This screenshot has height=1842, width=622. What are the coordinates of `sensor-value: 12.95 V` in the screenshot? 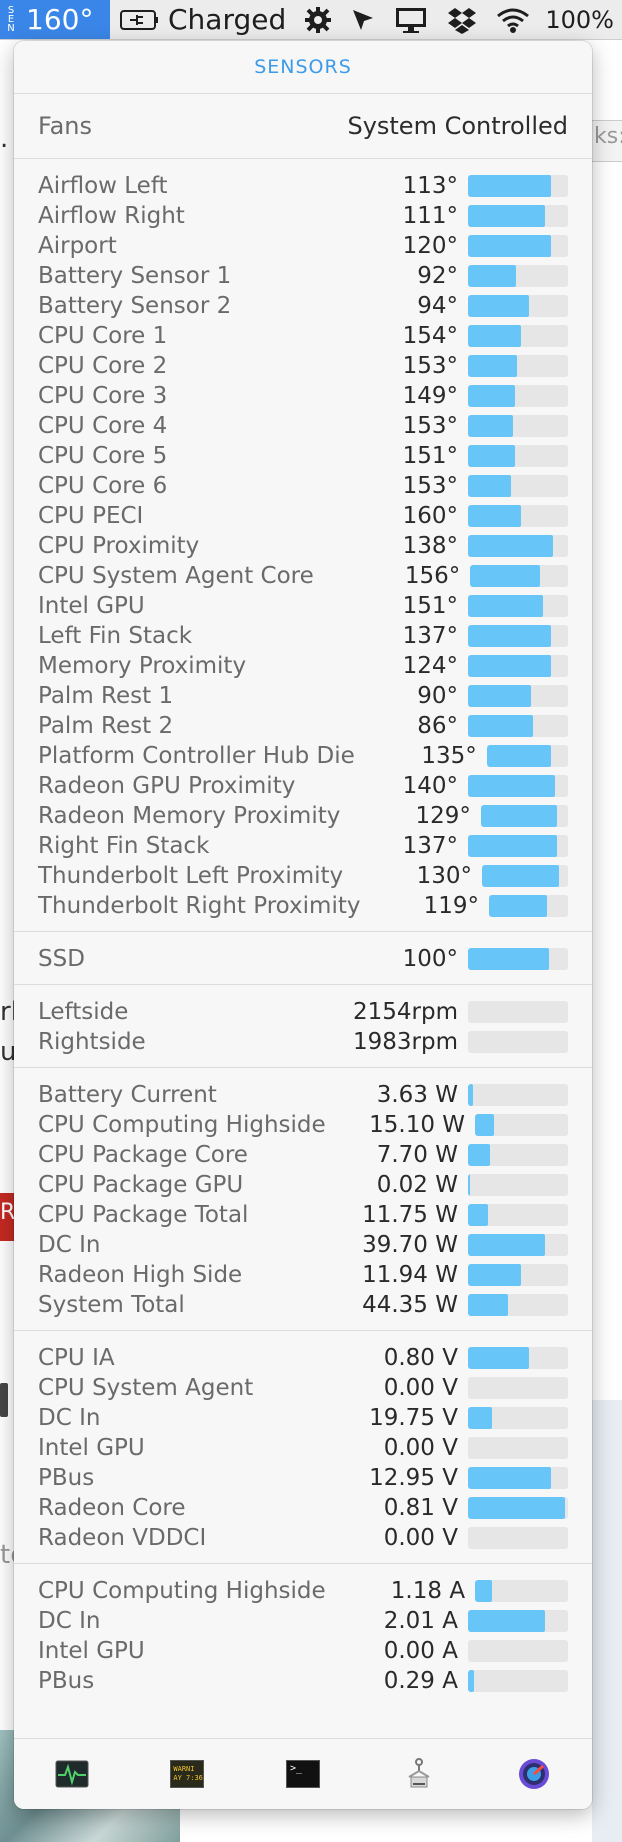 It's located at (413, 1478).